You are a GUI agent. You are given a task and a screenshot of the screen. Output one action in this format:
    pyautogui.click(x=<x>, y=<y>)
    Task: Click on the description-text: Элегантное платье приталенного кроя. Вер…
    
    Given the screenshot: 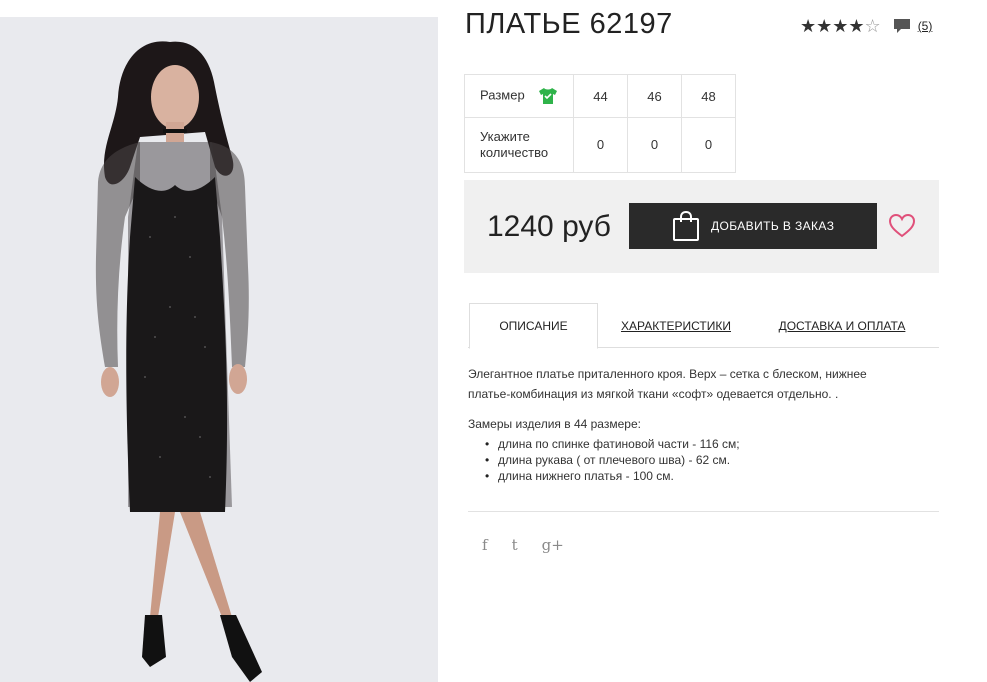 What is the action you would take?
    pyautogui.click(x=698, y=384)
    